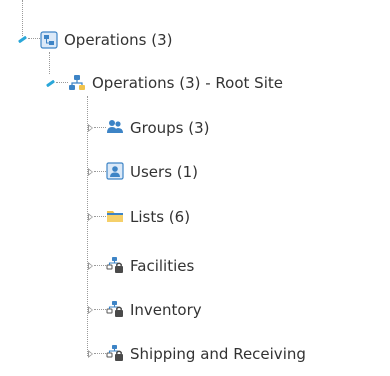  Describe the element at coordinates (162, 266) in the screenshot. I see `tree-item-label: Facilities` at that location.